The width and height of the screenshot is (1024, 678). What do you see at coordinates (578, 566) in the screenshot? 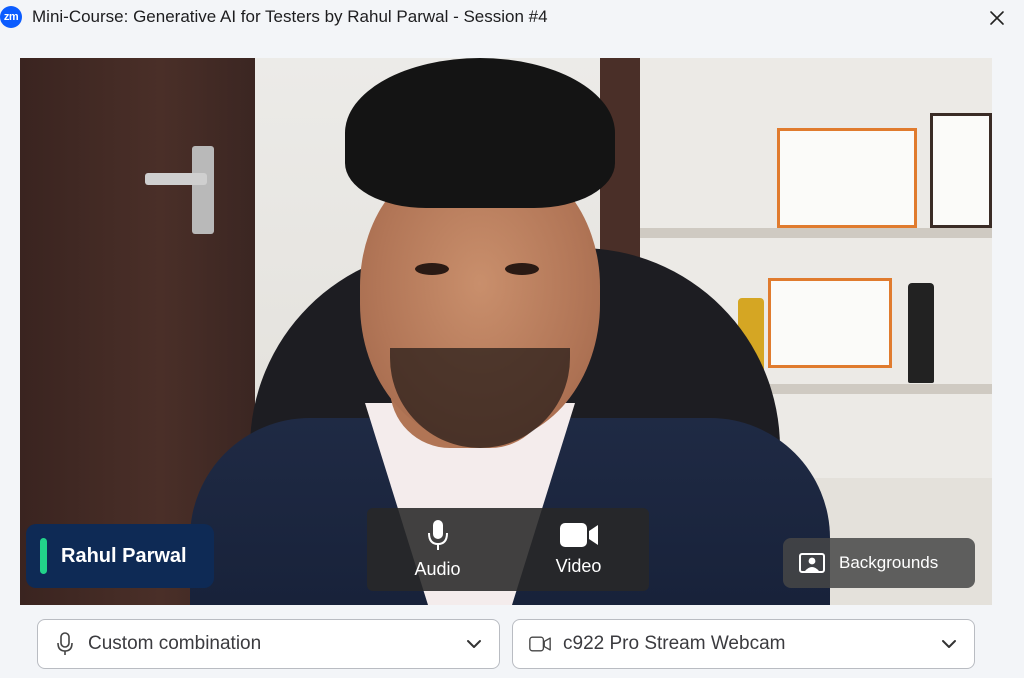
I see `video-label: Video` at bounding box center [578, 566].